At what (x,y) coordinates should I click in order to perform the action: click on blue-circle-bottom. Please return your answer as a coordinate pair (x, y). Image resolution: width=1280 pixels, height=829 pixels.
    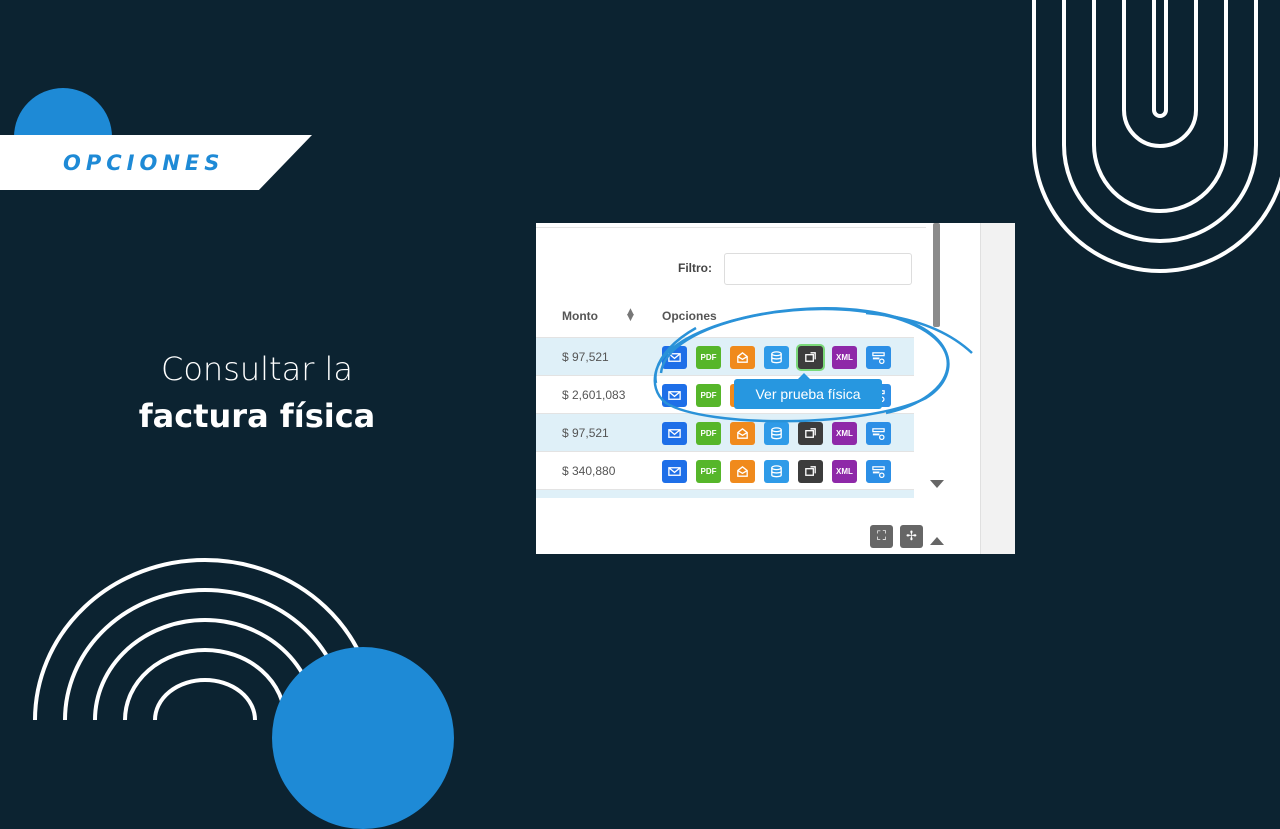
    Looking at the image, I should click on (363, 738).